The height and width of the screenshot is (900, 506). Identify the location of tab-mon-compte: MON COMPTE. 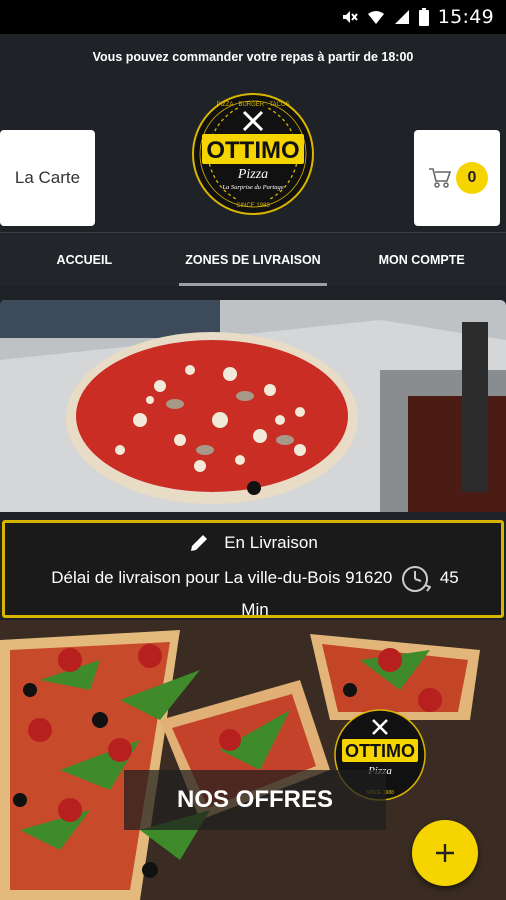
(421, 259).